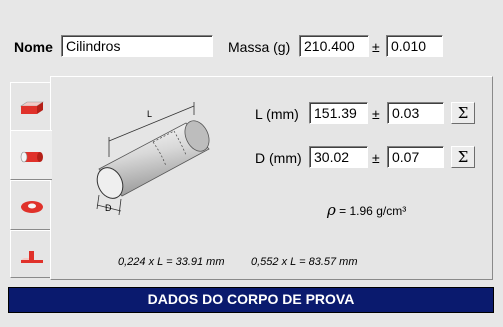 The height and width of the screenshot is (327, 503). Describe the element at coordinates (376, 114) in the screenshot. I see `L-plusminus: ±` at that location.